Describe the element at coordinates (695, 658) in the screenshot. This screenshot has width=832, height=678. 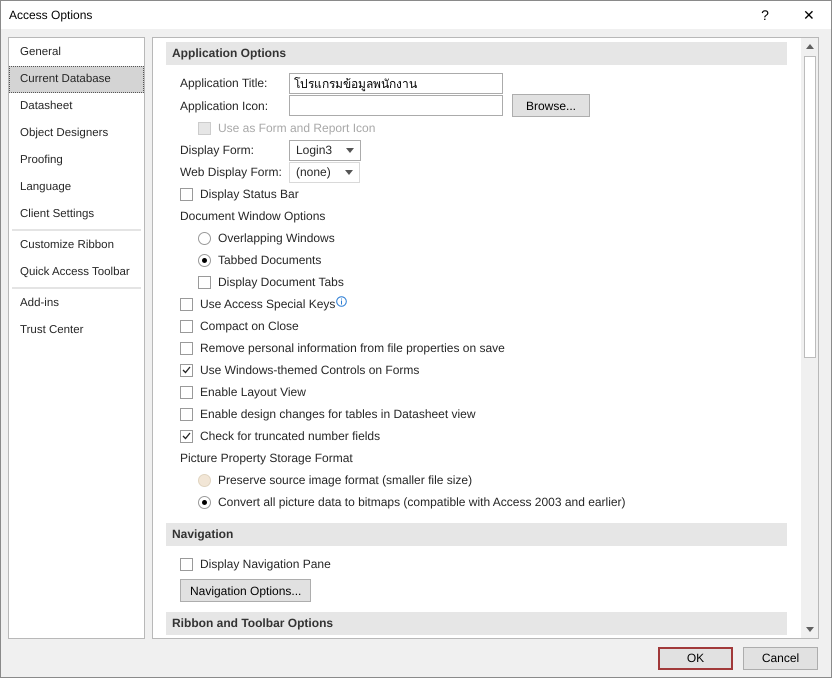
I see `dialog-button: OK` at that location.